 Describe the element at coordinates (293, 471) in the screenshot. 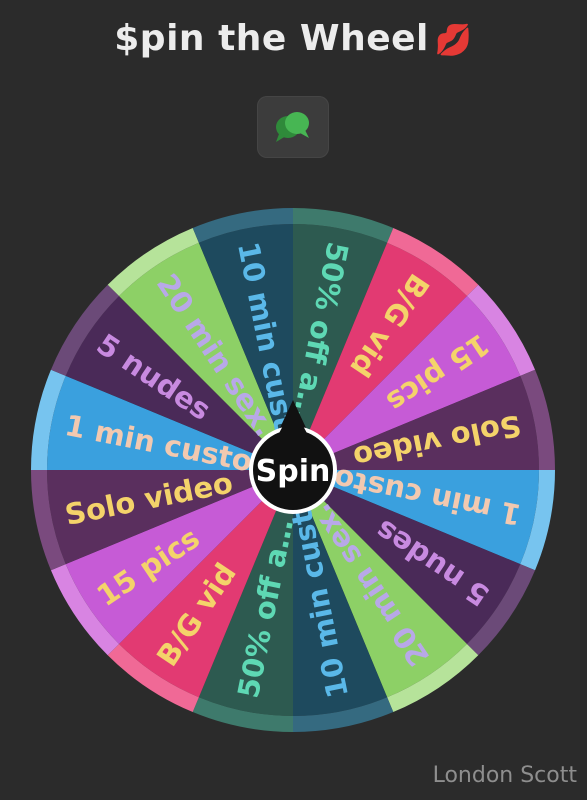

I see `spin-label: Spin` at that location.